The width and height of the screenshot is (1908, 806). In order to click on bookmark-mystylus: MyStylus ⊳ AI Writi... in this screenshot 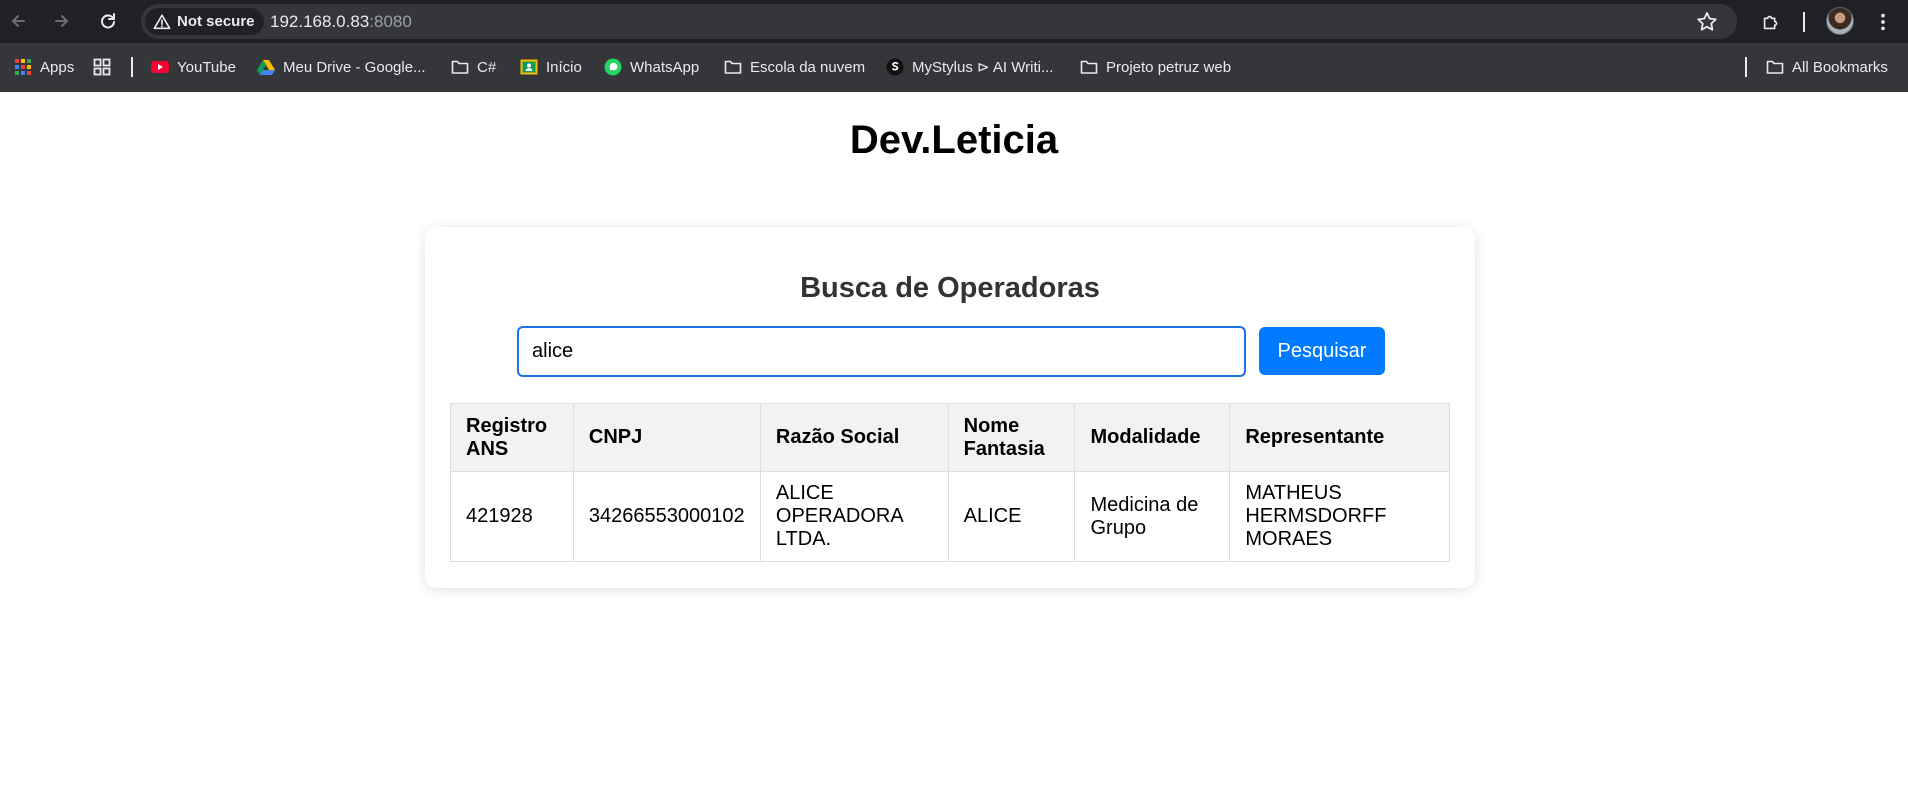, I will do `click(969, 67)`.